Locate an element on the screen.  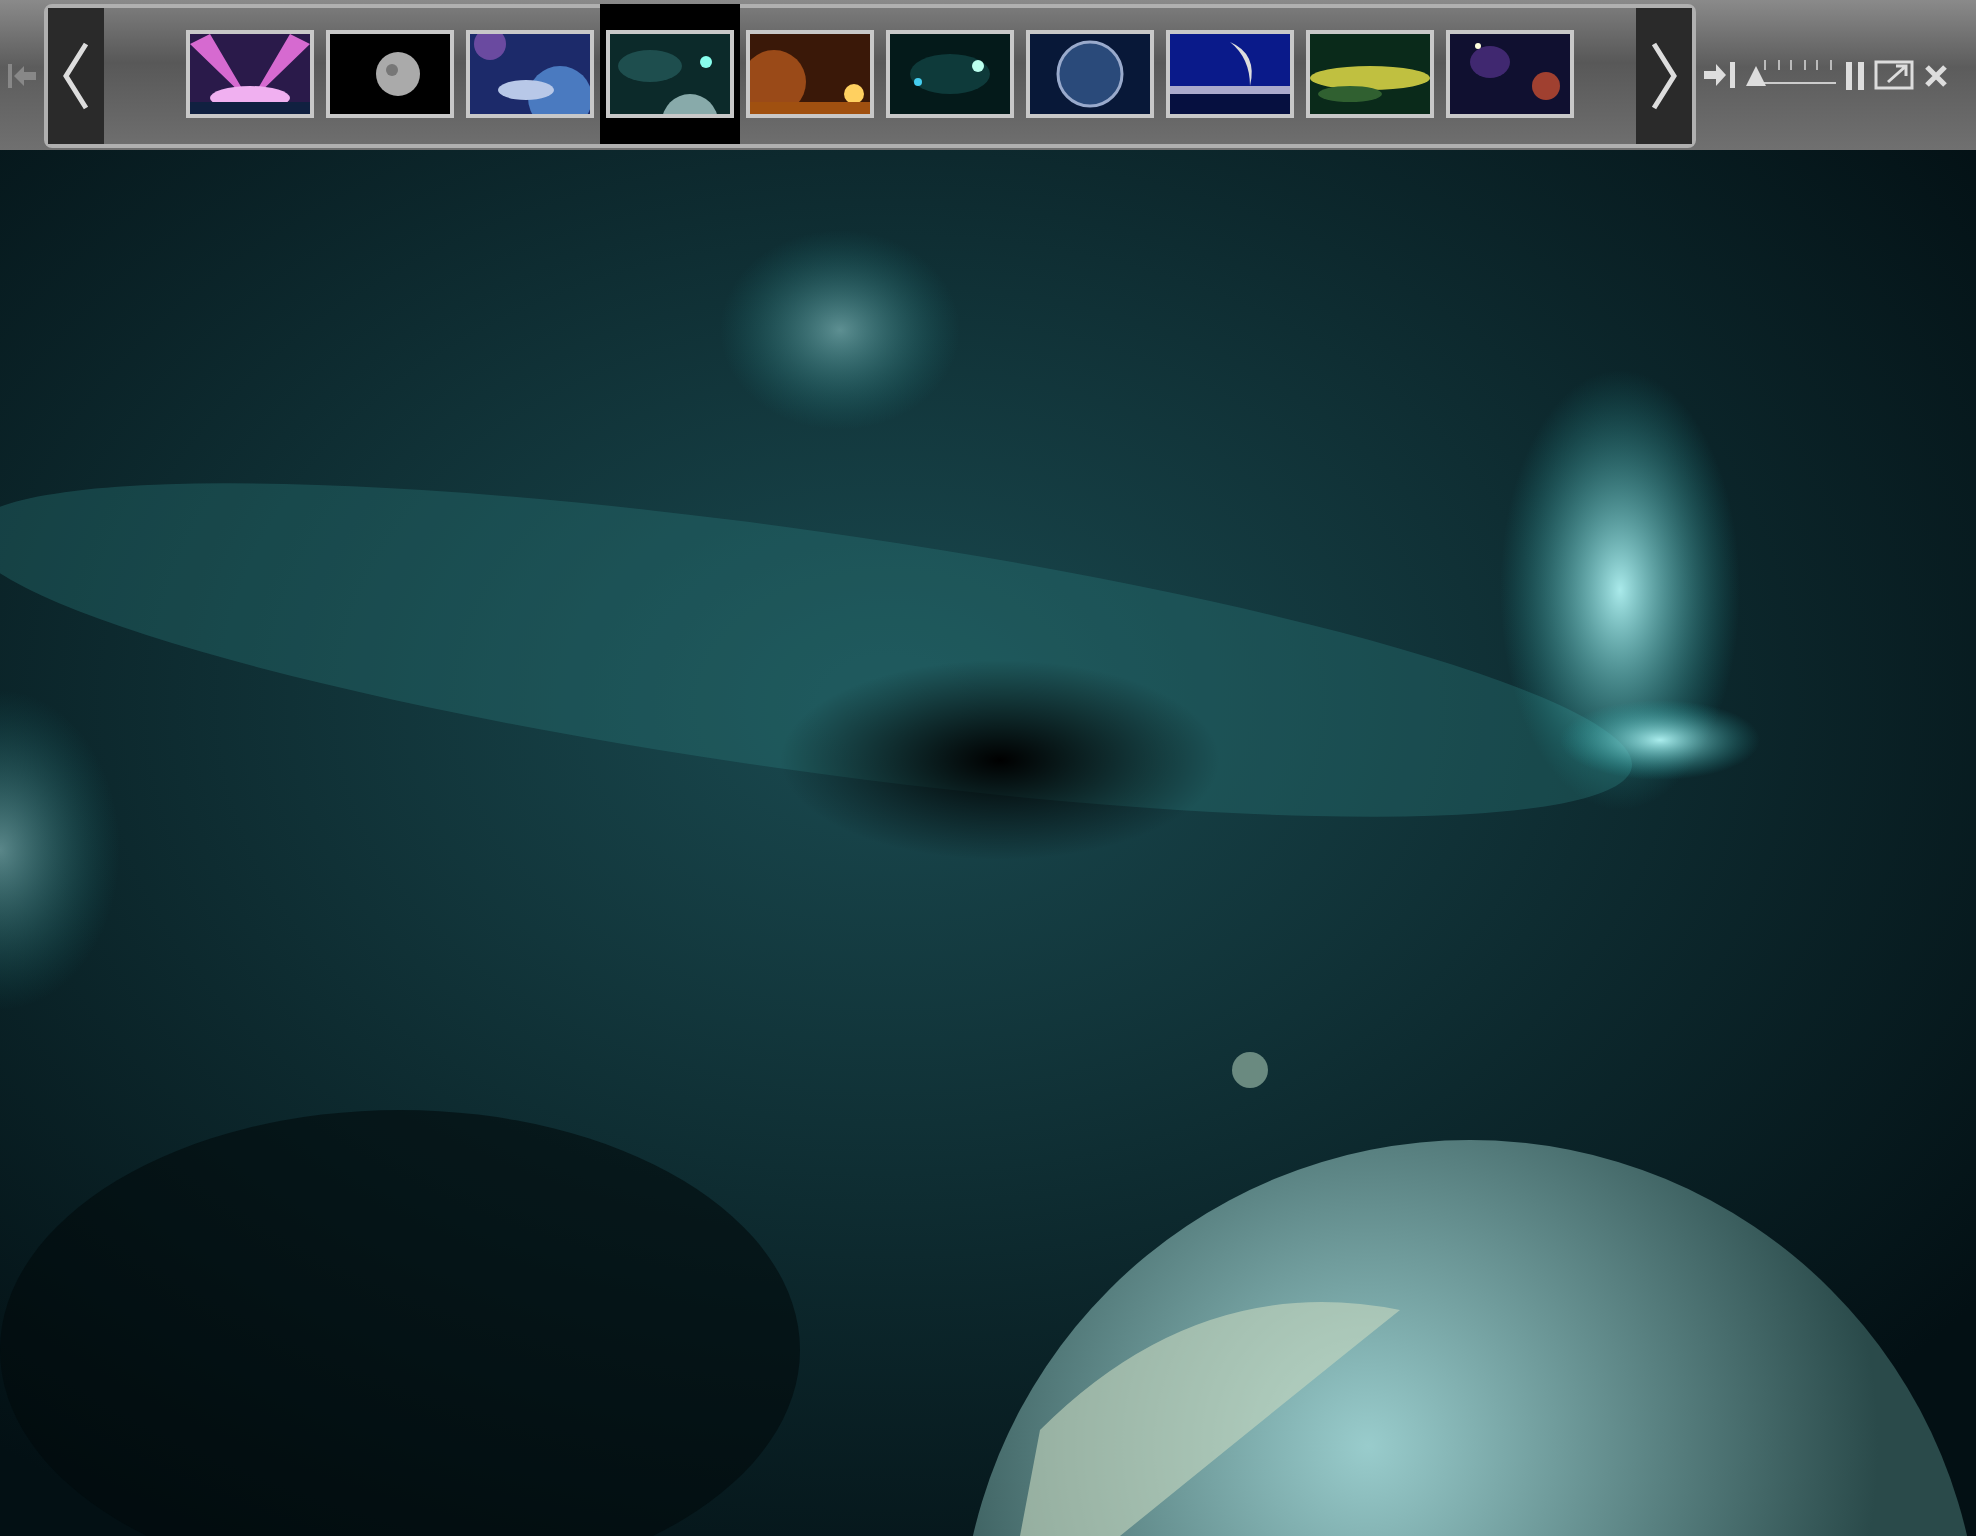
skip-to-start-icon is located at coordinates (22, 75).